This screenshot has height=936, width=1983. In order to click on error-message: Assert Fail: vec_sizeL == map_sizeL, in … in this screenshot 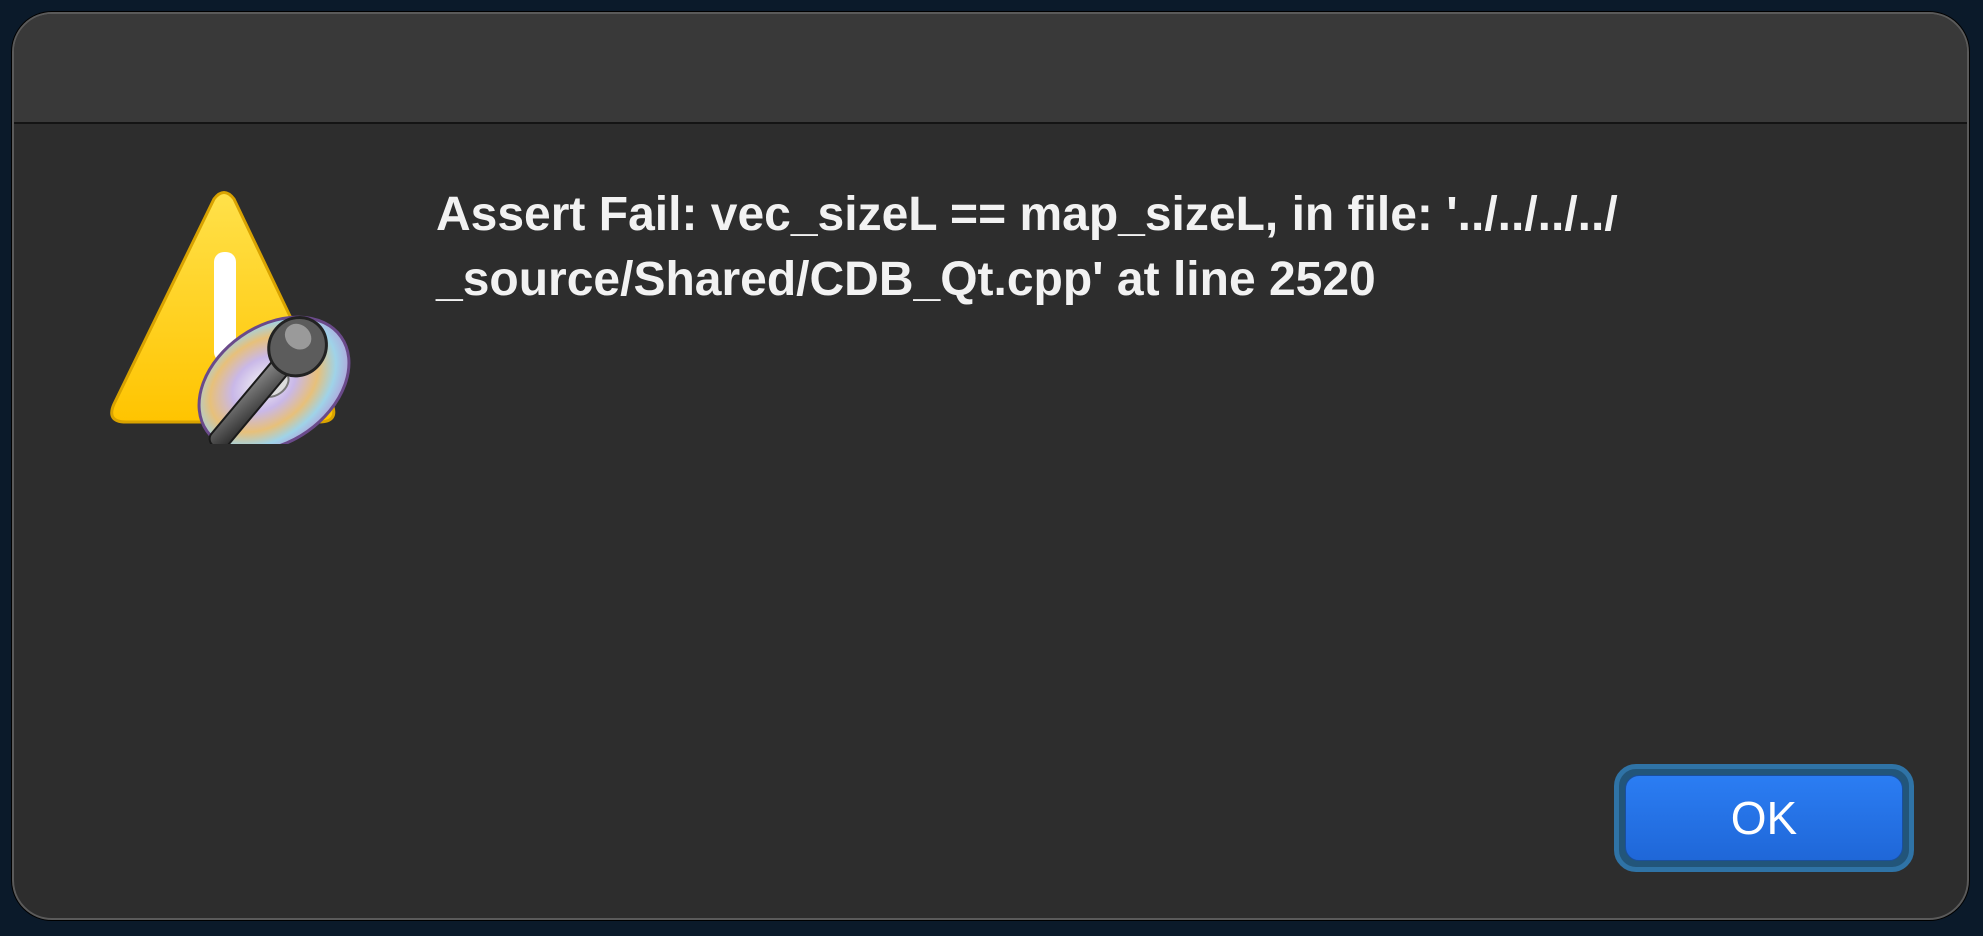, I will do `click(1027, 247)`.